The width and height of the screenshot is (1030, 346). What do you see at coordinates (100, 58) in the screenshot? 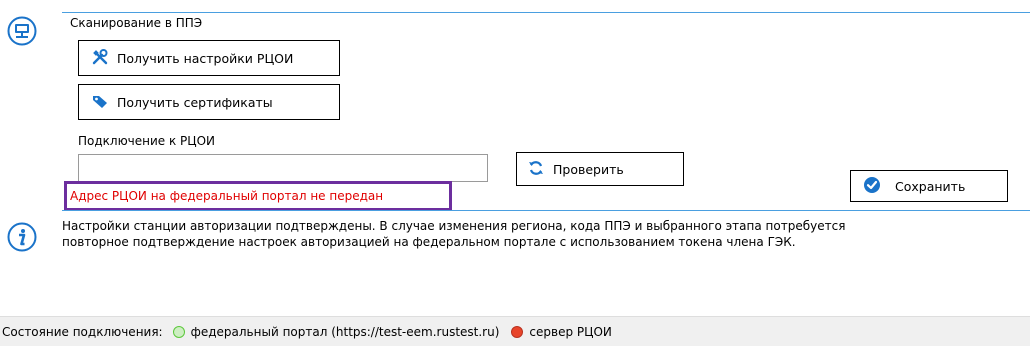
I see `tools-icon` at bounding box center [100, 58].